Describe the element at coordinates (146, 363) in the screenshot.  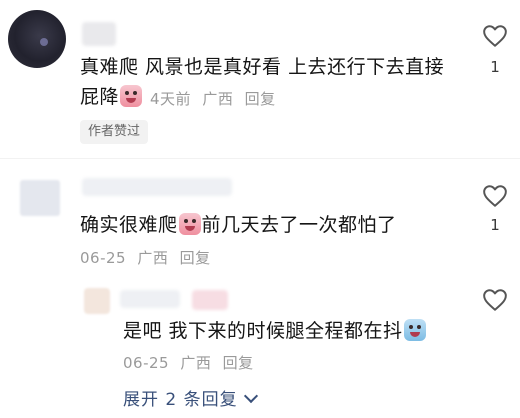
I see `reply-time: 06-25` at that location.